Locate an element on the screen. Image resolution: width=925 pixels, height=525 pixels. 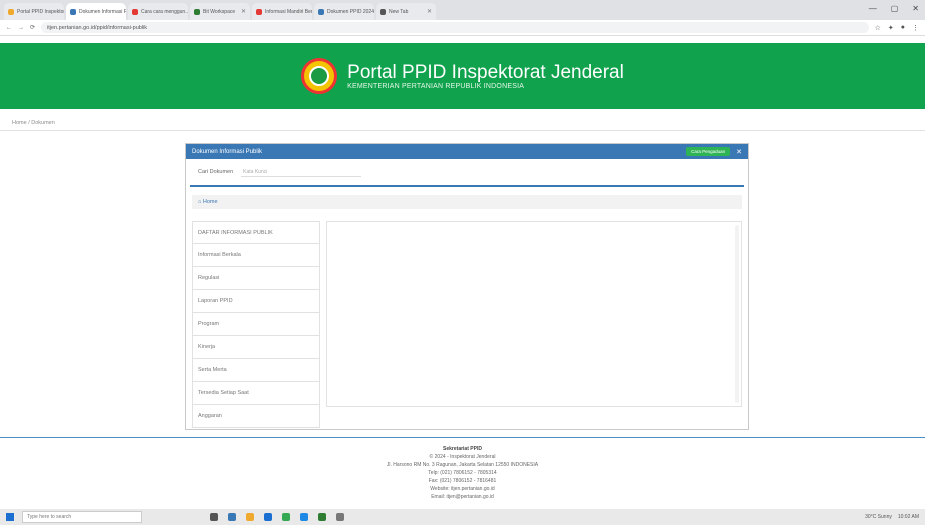
browser-tab: Cara cara menggun...✕ is located at coordinates (158, 11).